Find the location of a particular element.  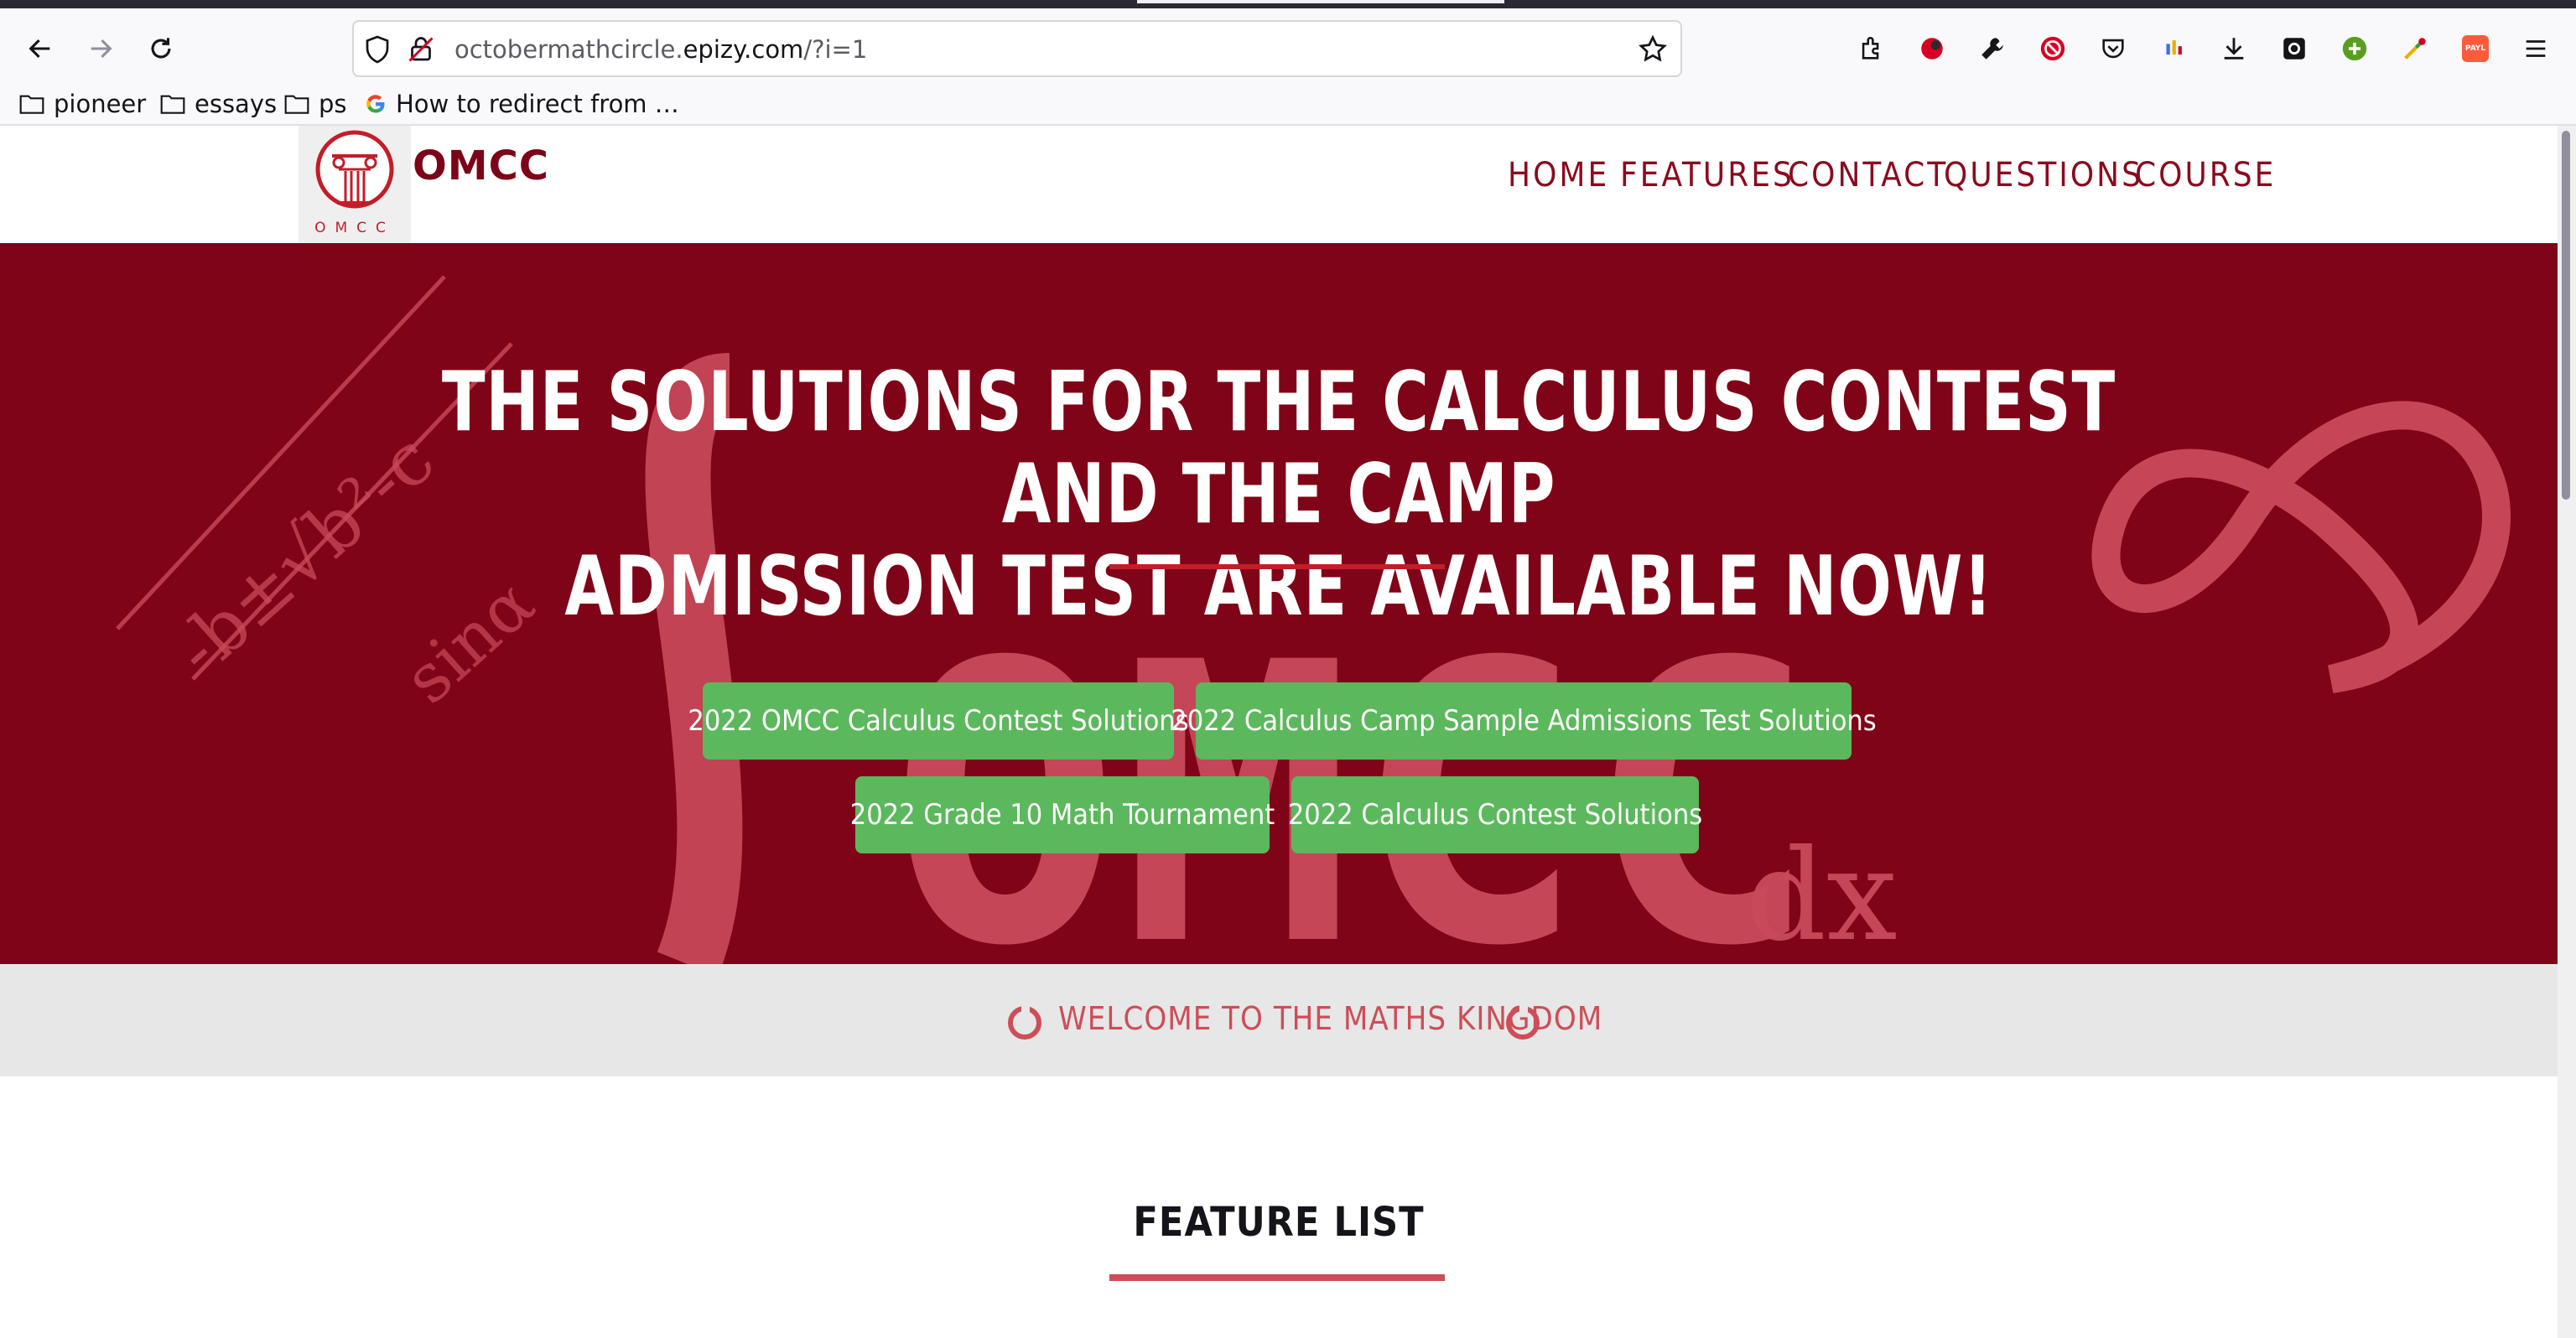

wrench-icon is located at coordinates (1992, 48).